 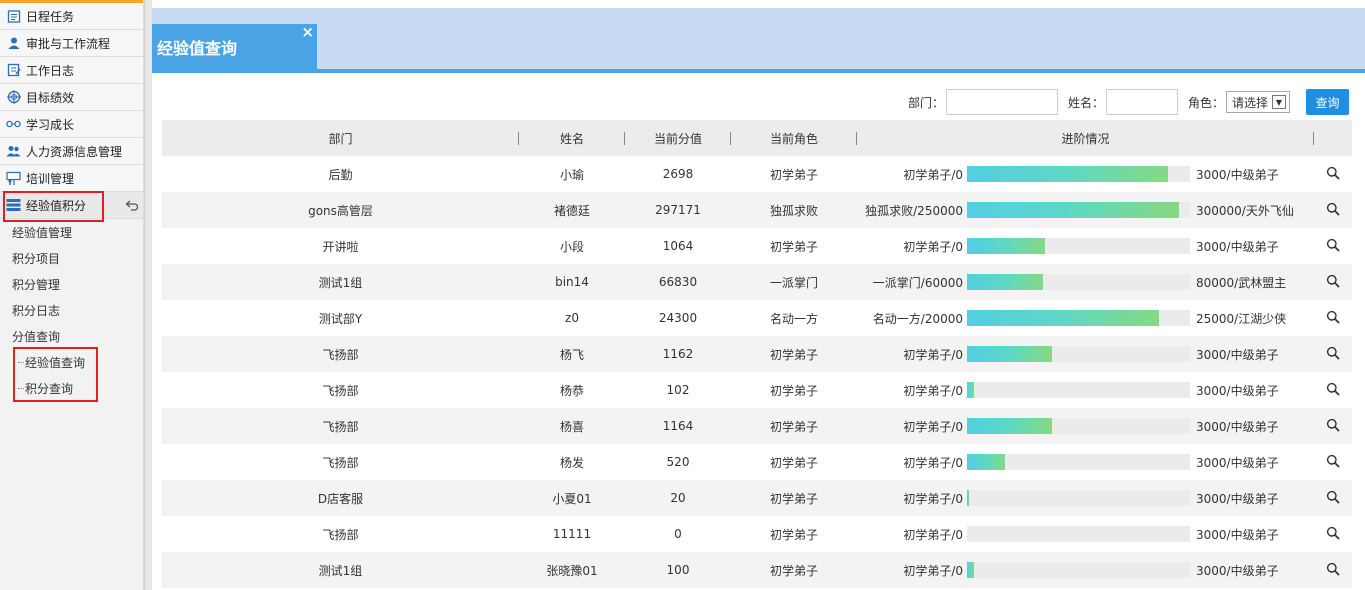 I want to click on search-bar: 部门： 姓名： 角色： 请选择 ▼ 查询, so click(x=1128, y=102).